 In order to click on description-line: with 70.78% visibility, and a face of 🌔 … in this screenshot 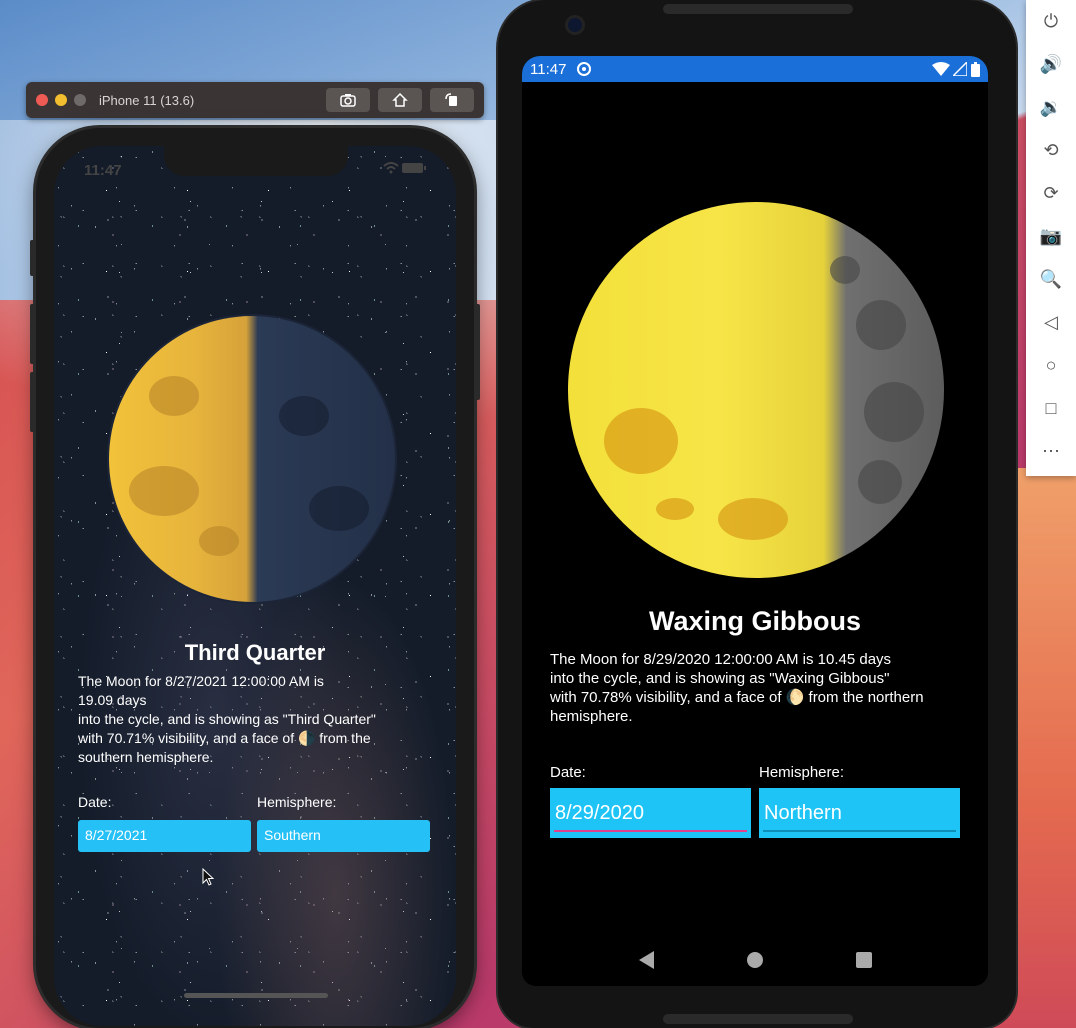, I will do `click(737, 697)`.